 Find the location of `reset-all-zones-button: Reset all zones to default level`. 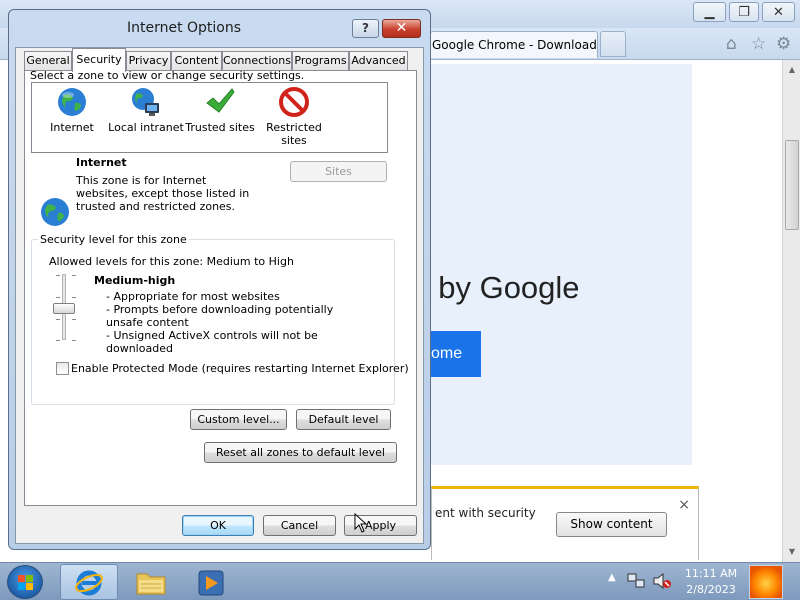

reset-all-zones-button: Reset all zones to default level is located at coordinates (300, 452).